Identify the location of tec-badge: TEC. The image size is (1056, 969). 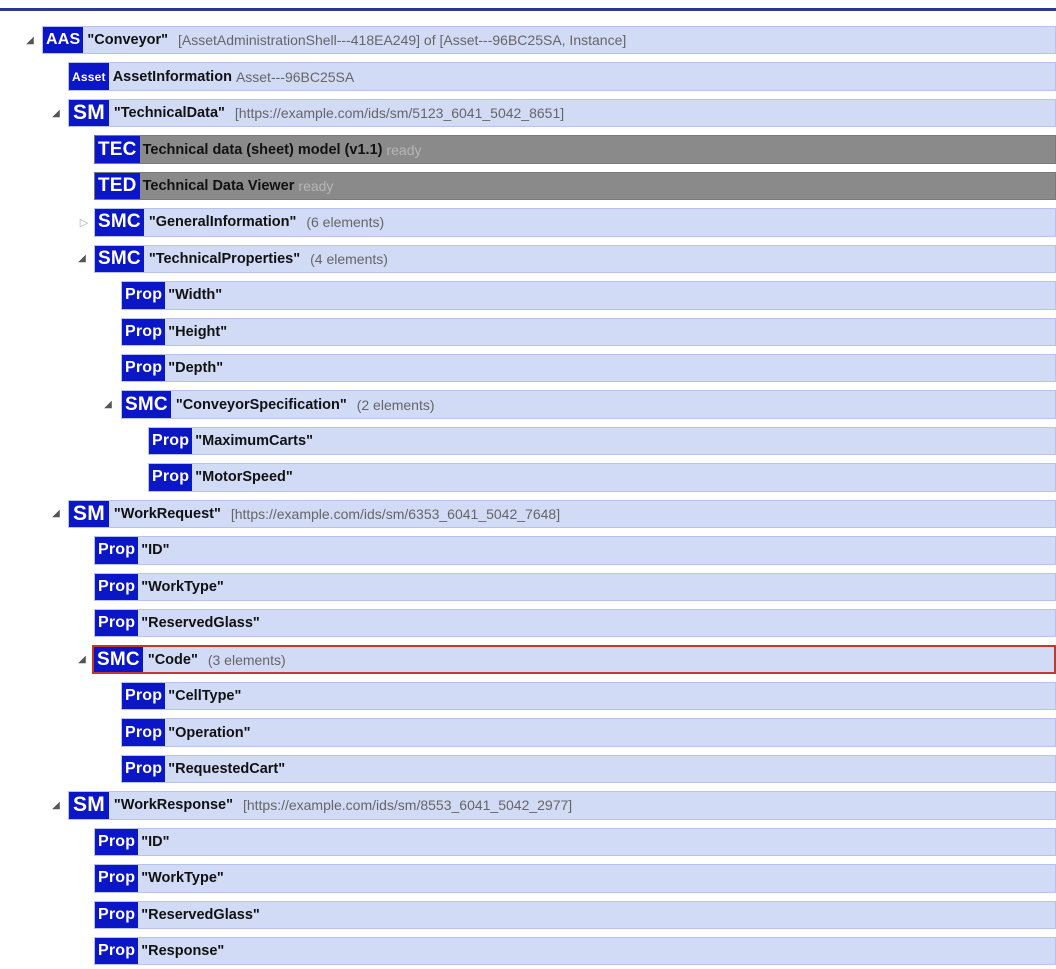
(117, 149).